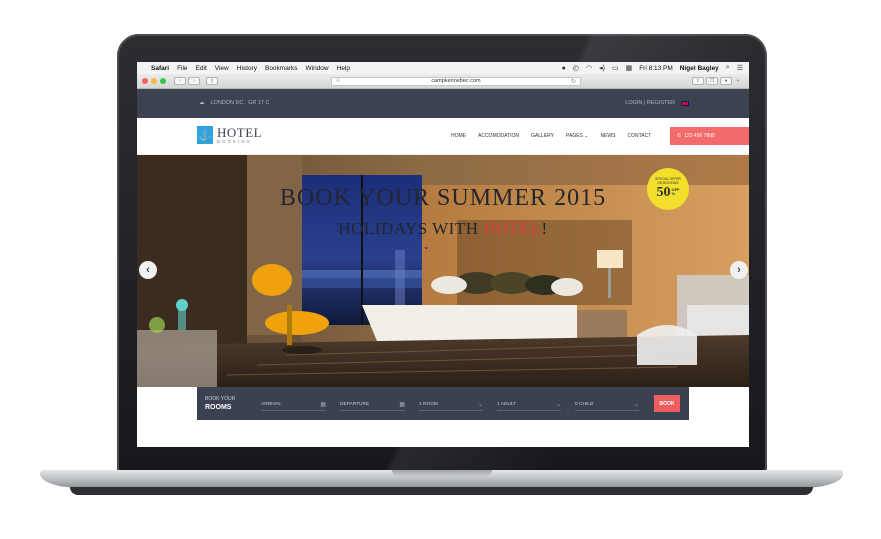  What do you see at coordinates (247, 68) in the screenshot?
I see `menu-history: History` at bounding box center [247, 68].